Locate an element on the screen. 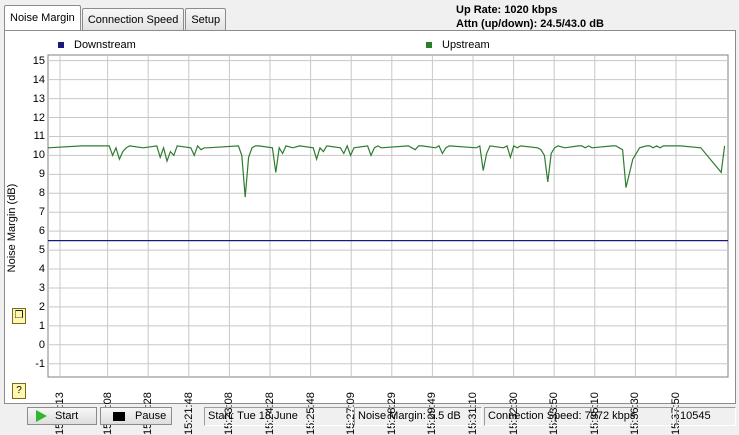 This screenshot has width=739, height=435. attenuation-text: Attn (up/down): 24.5/43.0 dB is located at coordinates (530, 24).